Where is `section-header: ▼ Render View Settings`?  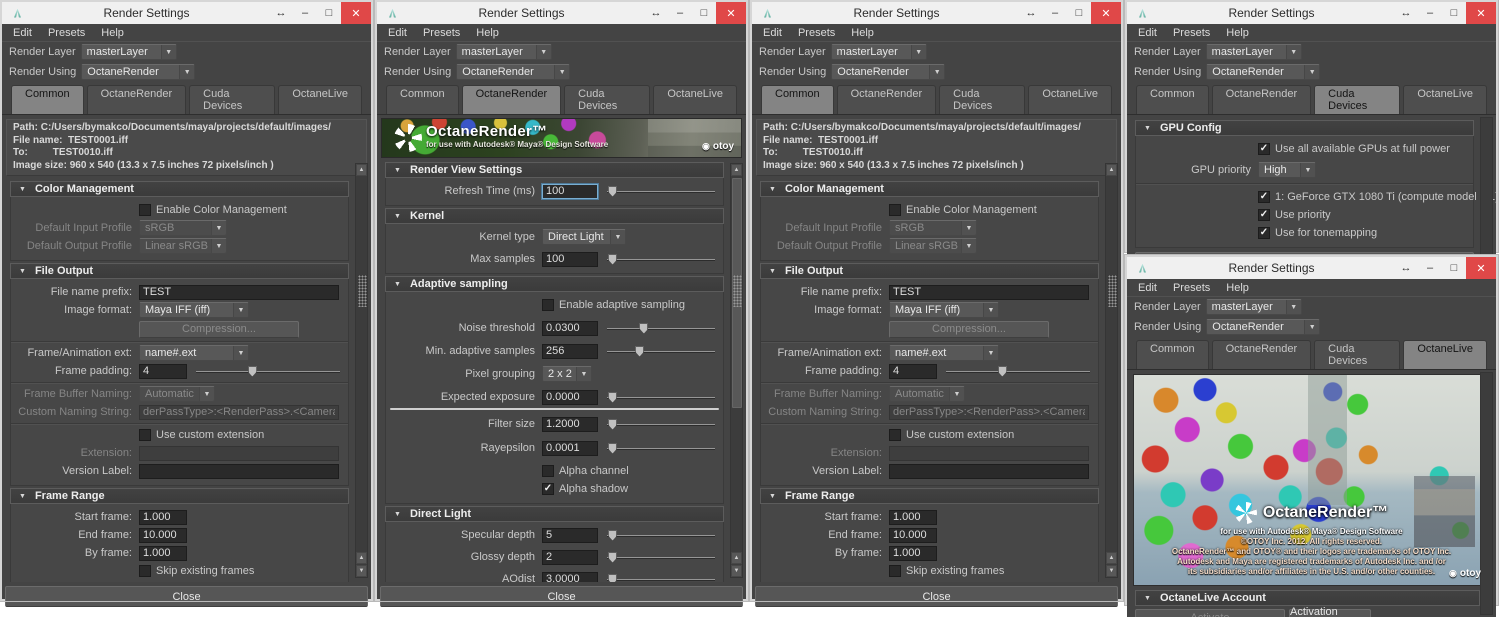 section-header: ▼ Render View Settings is located at coordinates (554, 170).